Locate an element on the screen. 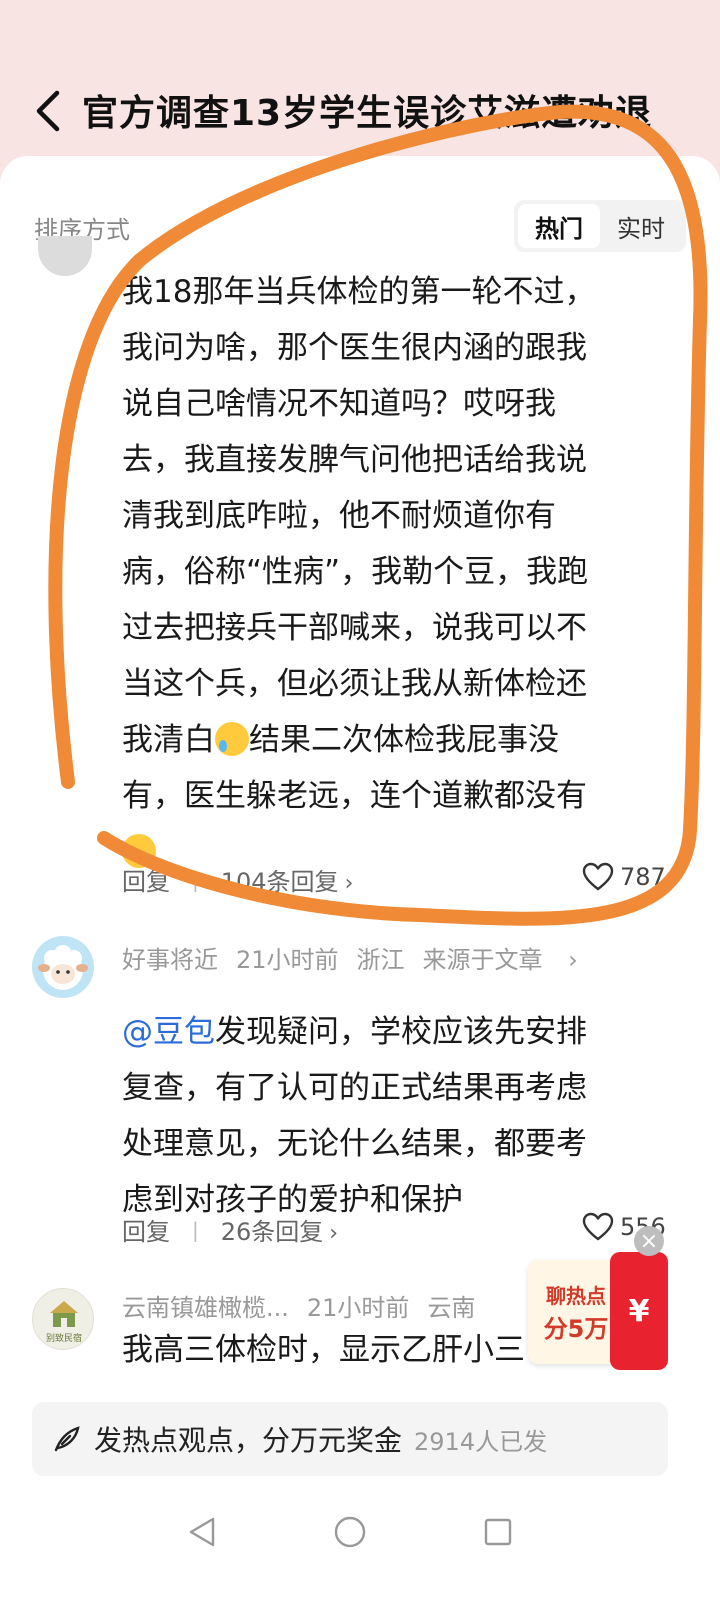 The height and width of the screenshot is (1612, 720). nav-back-button is located at coordinates (202, 1532).